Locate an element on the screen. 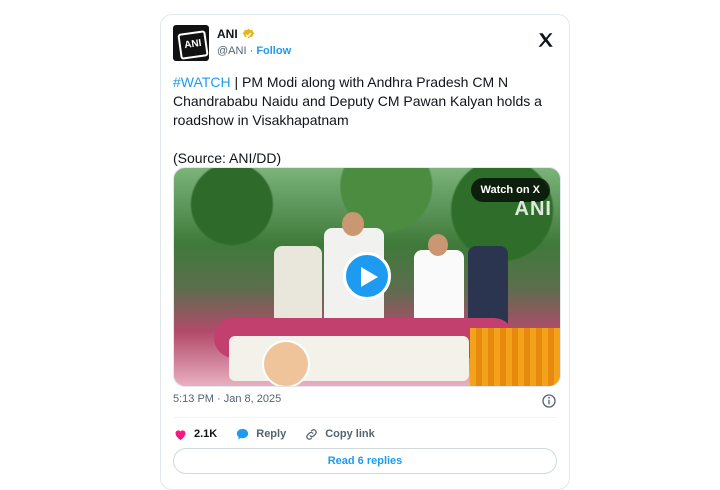 The height and width of the screenshot is (490, 720). heart-icon is located at coordinates (180, 434).